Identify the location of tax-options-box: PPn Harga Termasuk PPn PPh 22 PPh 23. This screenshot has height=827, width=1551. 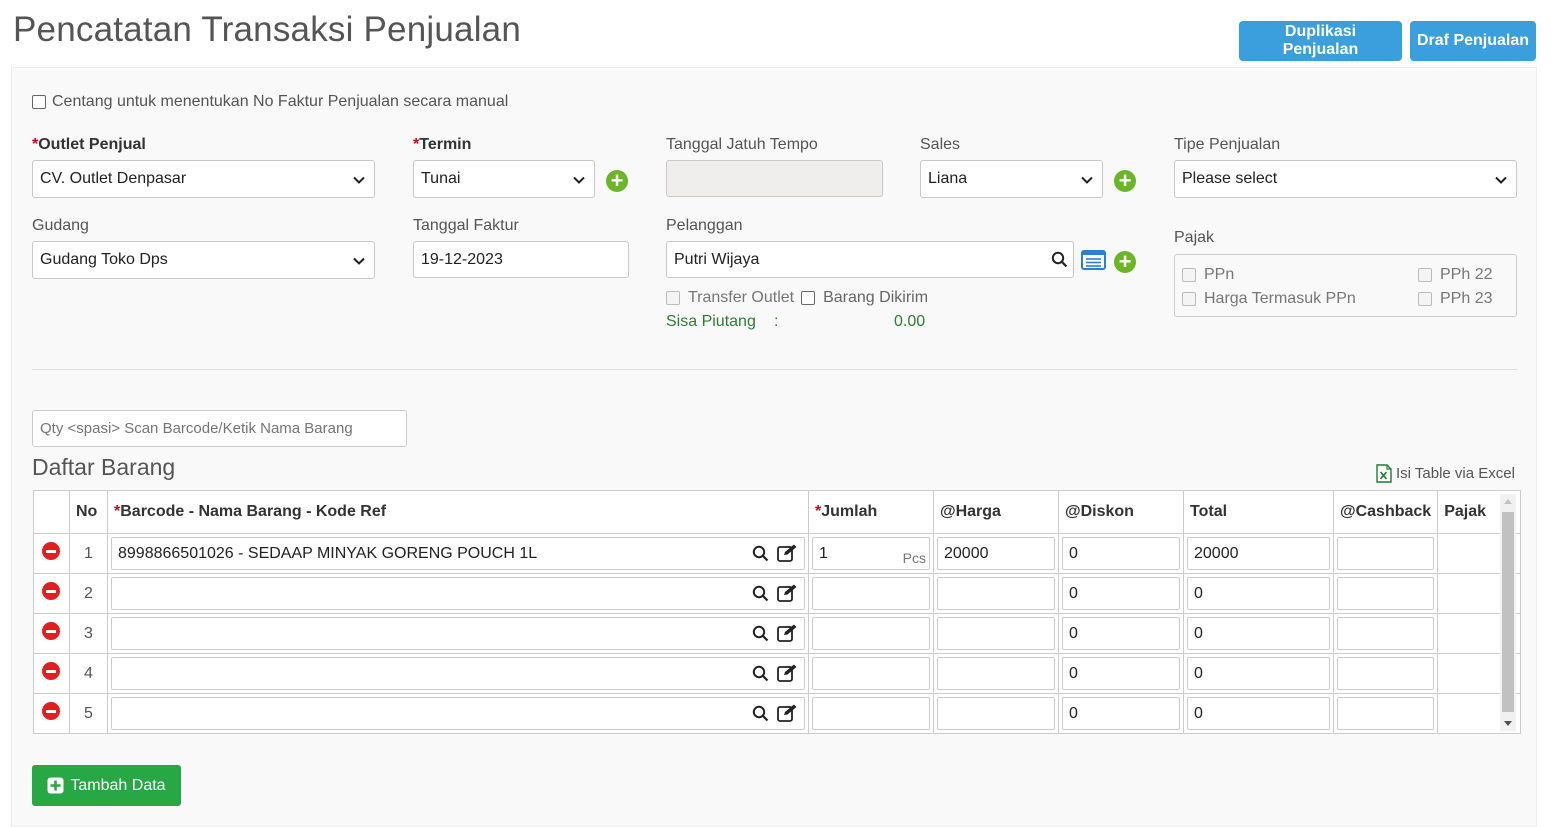
(1345, 285).